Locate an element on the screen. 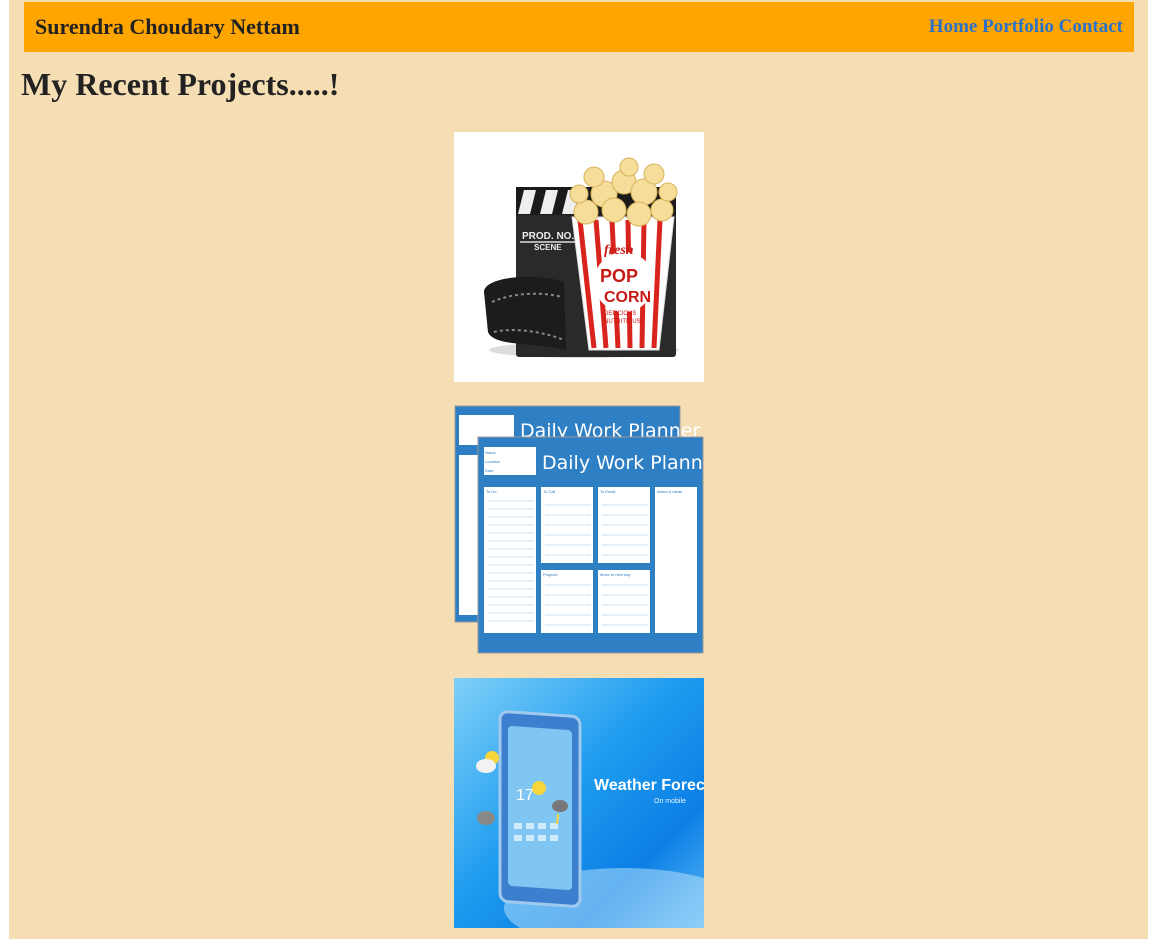 This screenshot has height=939, width=1159. clapper-scene-text: SCENE is located at coordinates (548, 247).